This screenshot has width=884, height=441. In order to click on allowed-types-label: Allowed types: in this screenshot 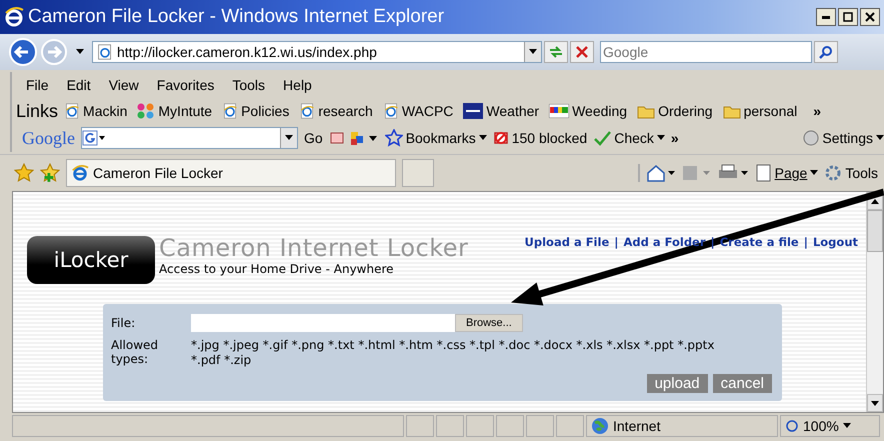, I will do `click(135, 352)`.